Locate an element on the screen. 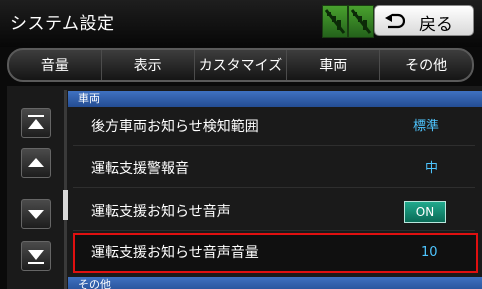  section-header-other: その他 is located at coordinates (275, 283).